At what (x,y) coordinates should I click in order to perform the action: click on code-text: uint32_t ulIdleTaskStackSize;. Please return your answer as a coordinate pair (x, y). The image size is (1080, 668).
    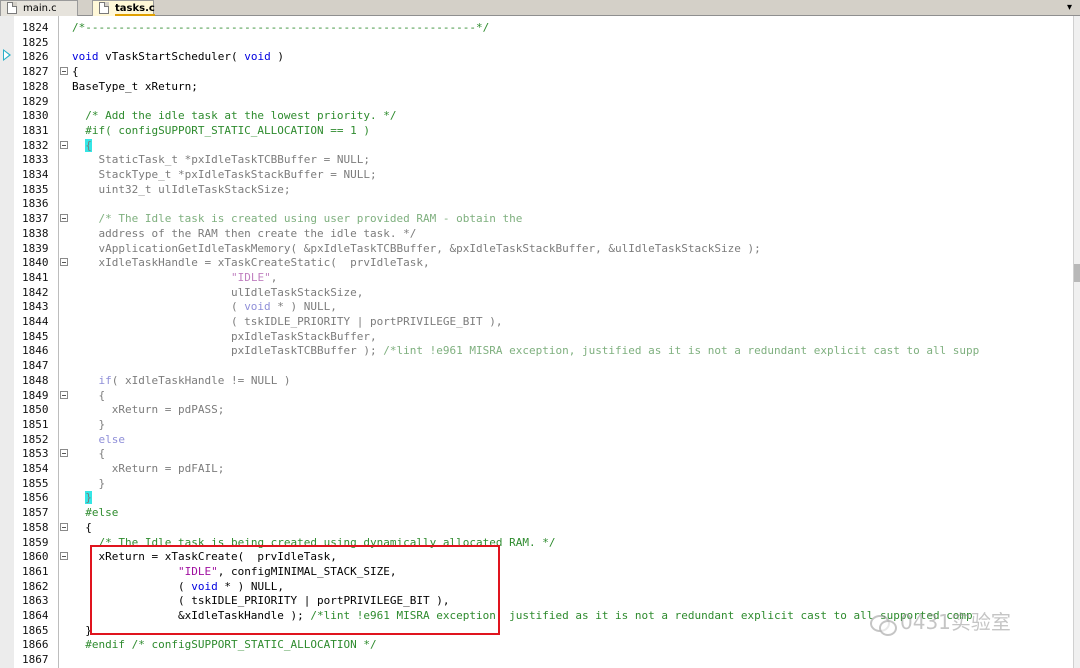
    Looking at the image, I should click on (181, 189).